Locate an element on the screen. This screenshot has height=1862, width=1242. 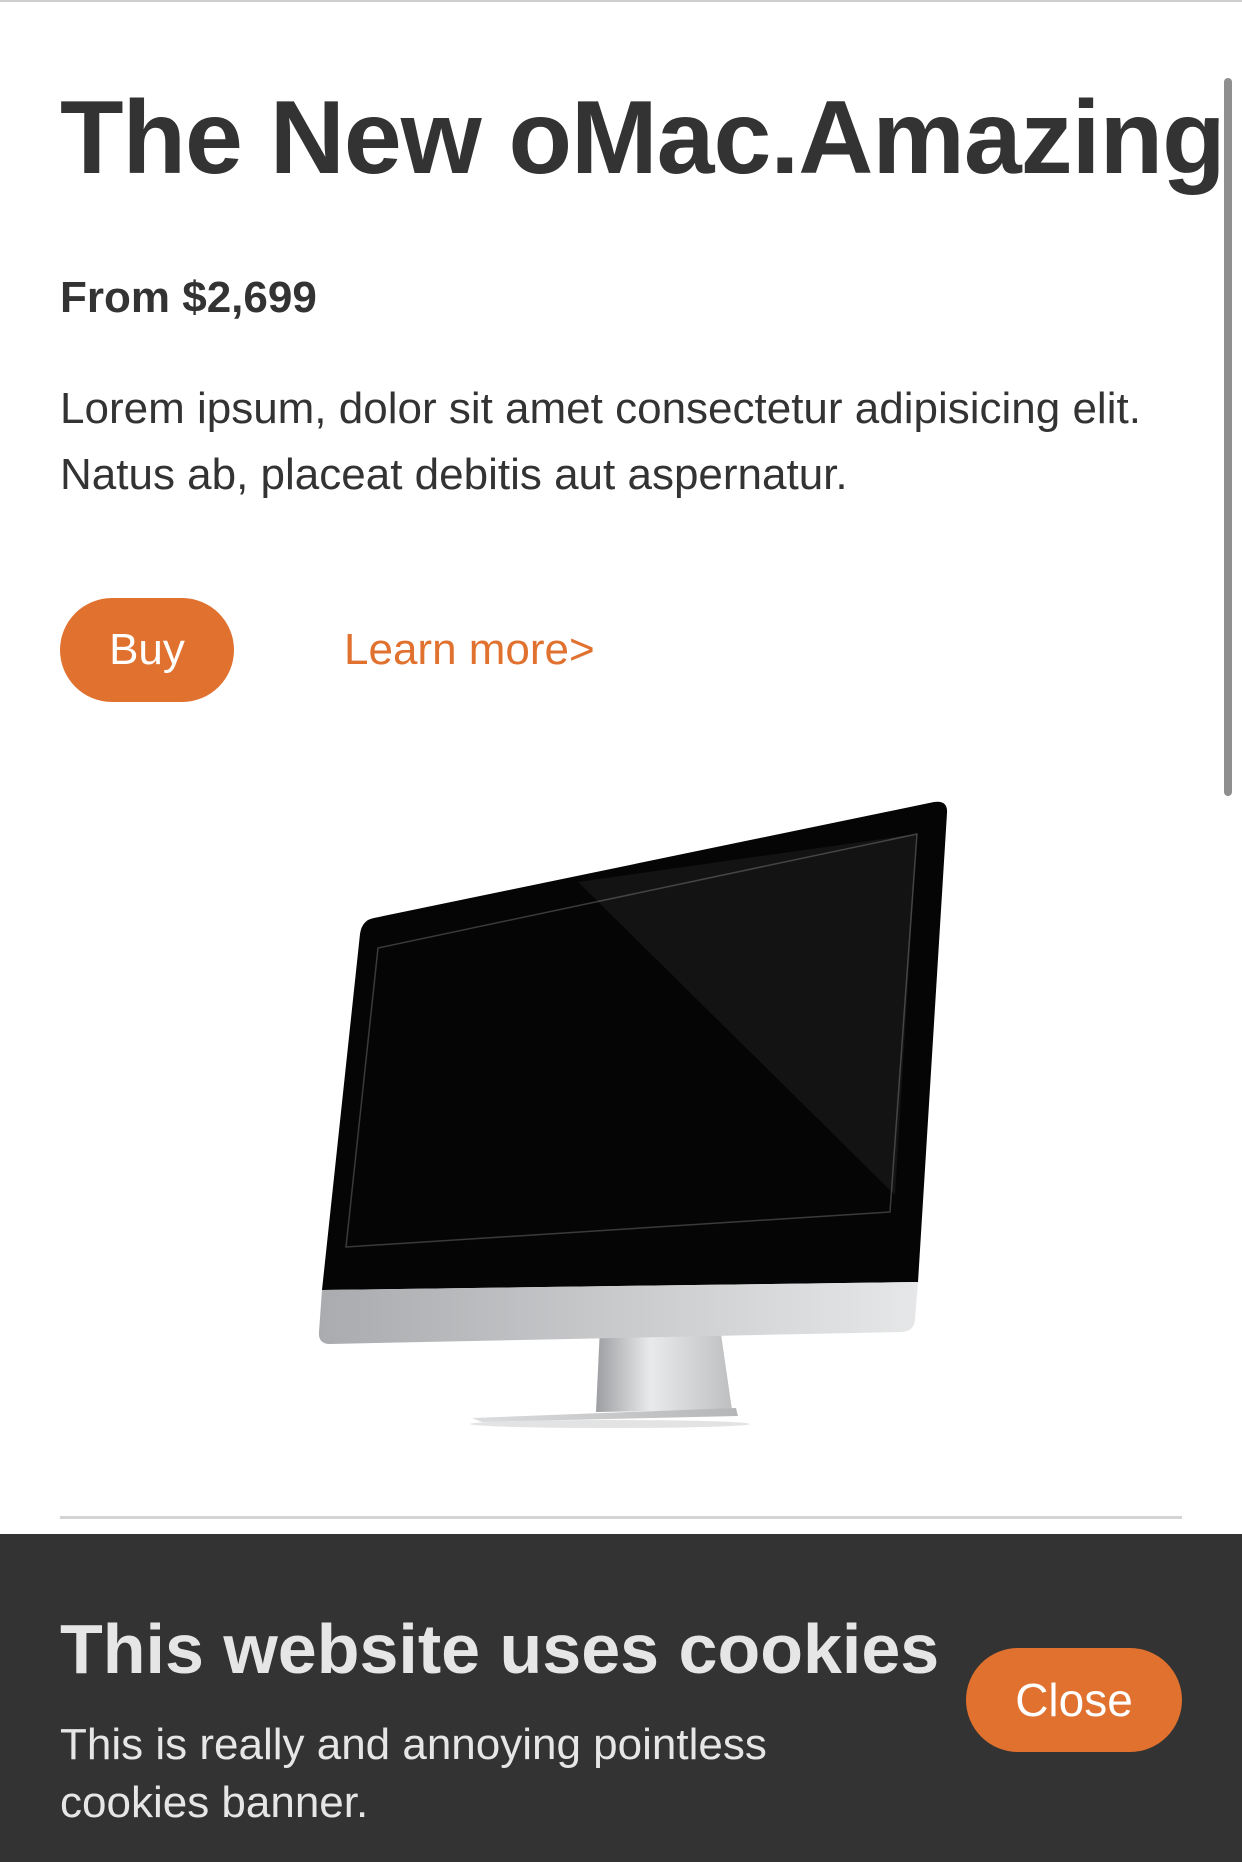
cookie-banner-title: This website uses cookies is located at coordinates (500, 1649).